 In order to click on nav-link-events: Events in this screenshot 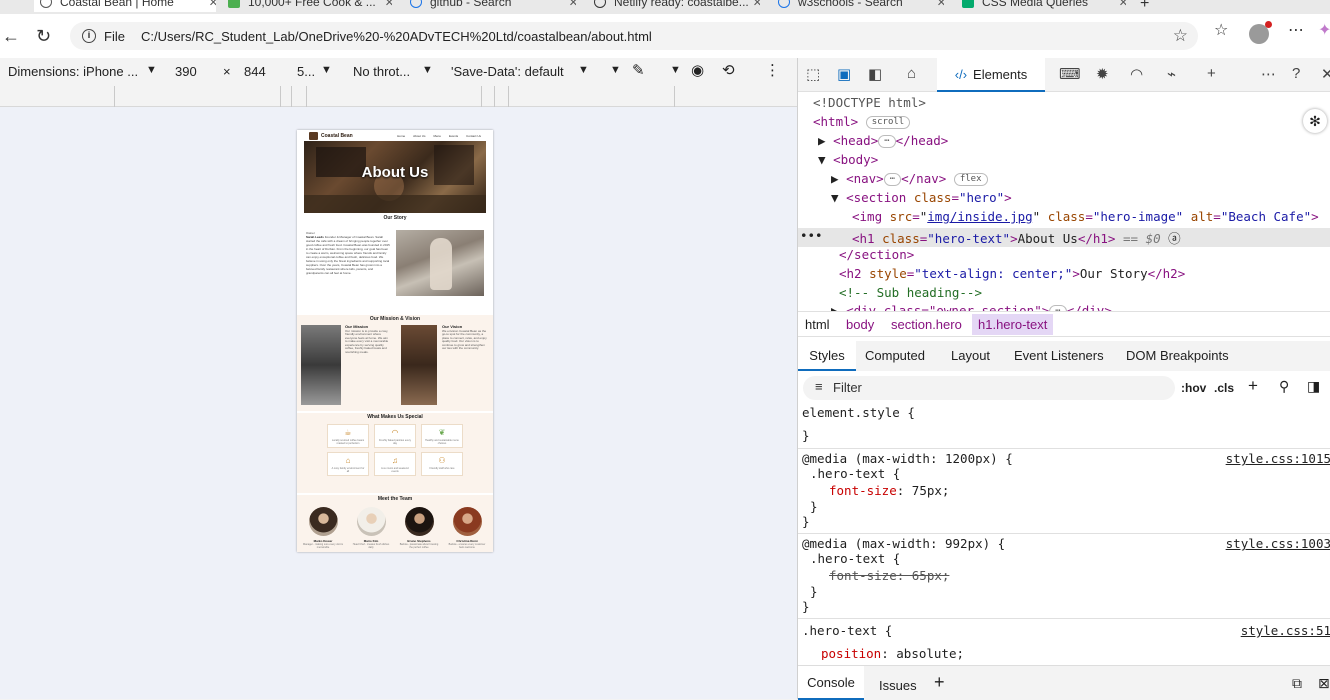, I will do `click(453, 136)`.